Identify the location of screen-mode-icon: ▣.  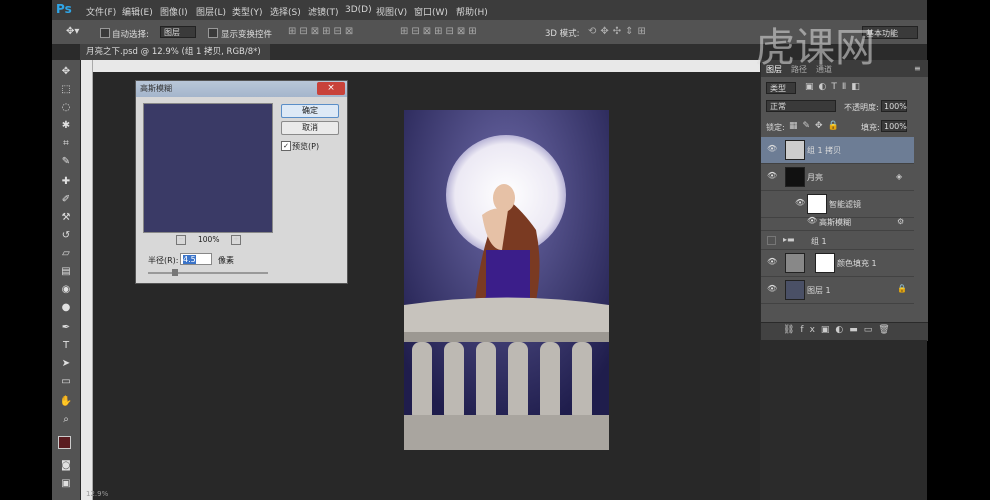
(66, 484).